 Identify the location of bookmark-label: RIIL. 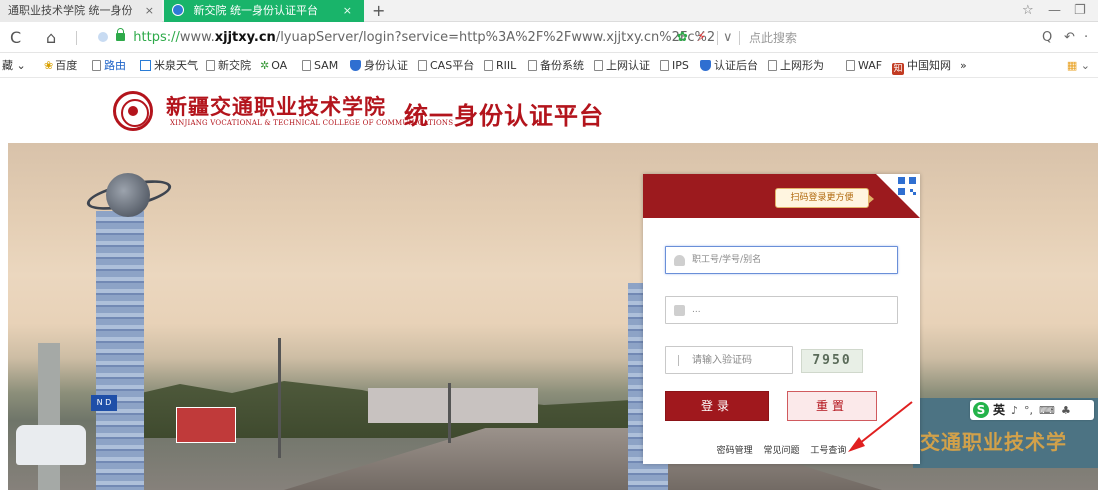
(506, 65).